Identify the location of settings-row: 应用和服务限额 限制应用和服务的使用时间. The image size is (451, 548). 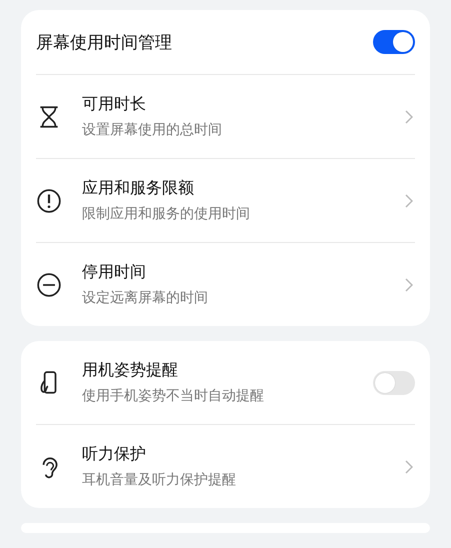
(225, 200).